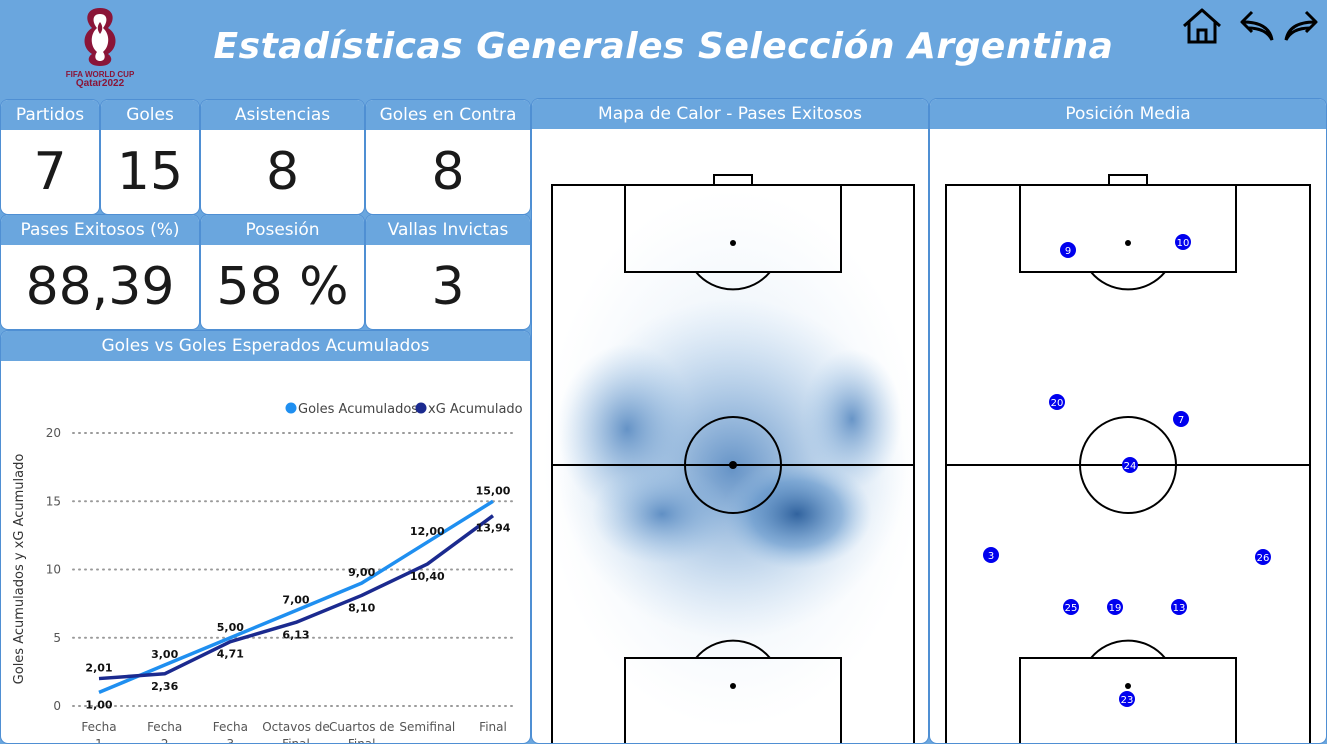  Describe the element at coordinates (282, 230) in the screenshot. I see `kpi-label: Posesión` at that location.